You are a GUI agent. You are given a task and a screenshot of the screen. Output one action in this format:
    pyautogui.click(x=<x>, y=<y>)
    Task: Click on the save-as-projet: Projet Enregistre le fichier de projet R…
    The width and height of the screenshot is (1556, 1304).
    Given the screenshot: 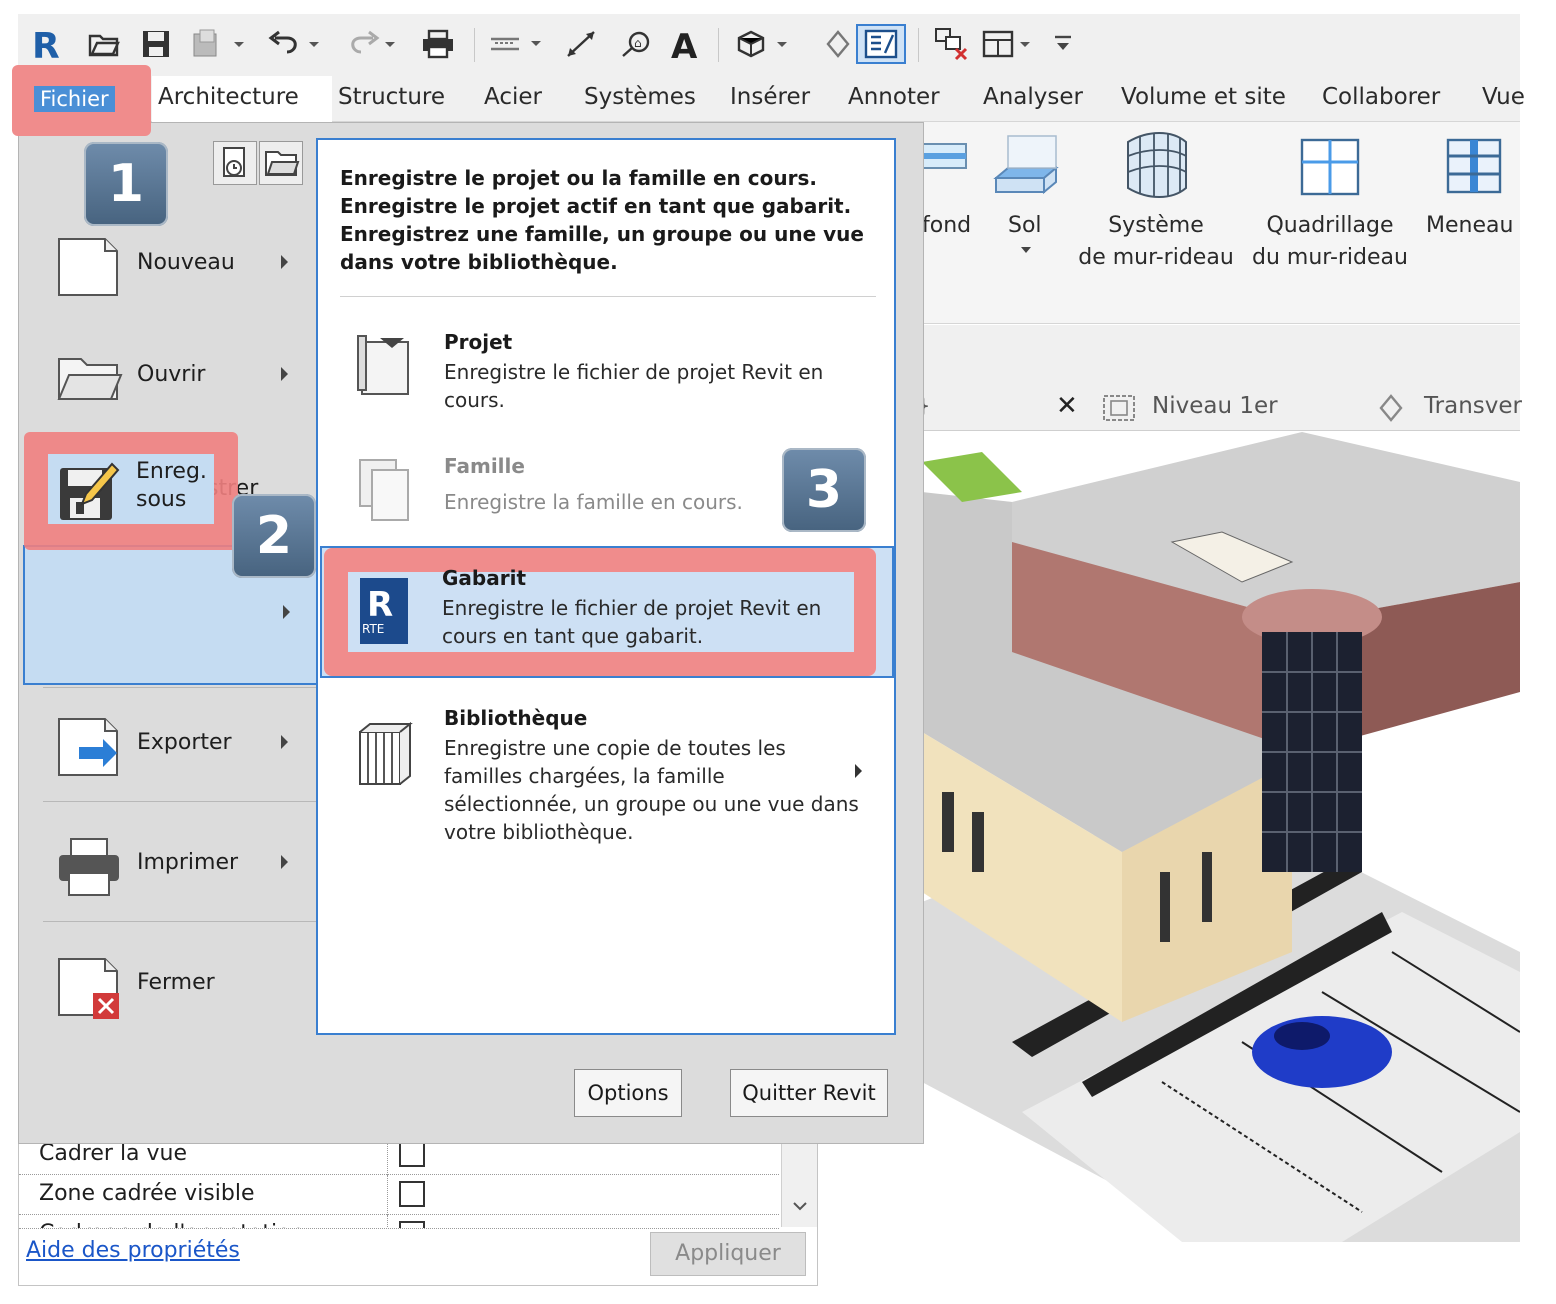 What is the action you would take?
    pyautogui.click(x=606, y=370)
    